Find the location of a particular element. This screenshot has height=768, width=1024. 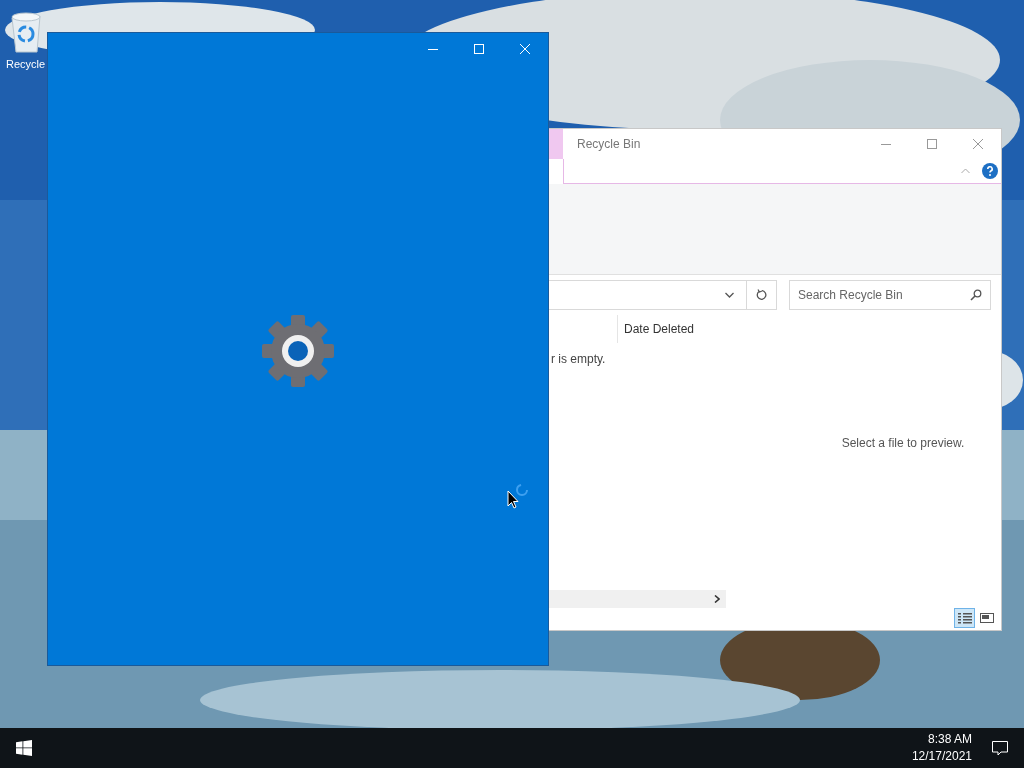

details-view-icon is located at coordinates (964, 618).